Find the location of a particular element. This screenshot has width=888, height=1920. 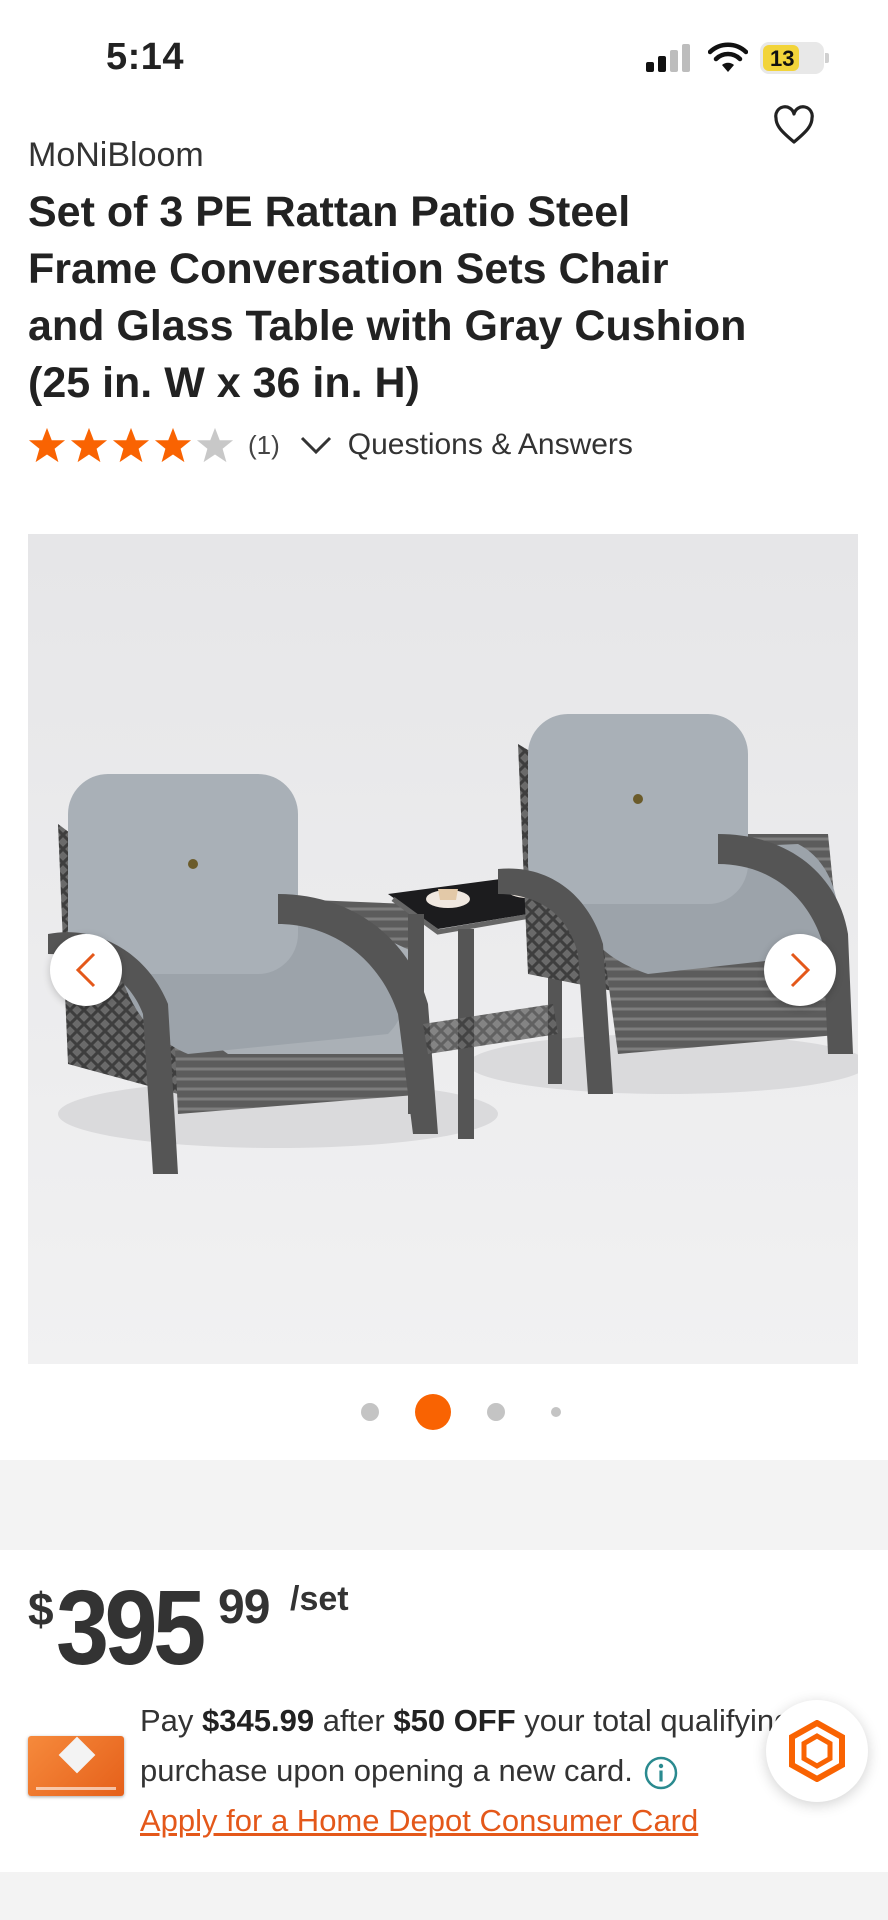

heart-outline-icon is located at coordinates (794, 126).